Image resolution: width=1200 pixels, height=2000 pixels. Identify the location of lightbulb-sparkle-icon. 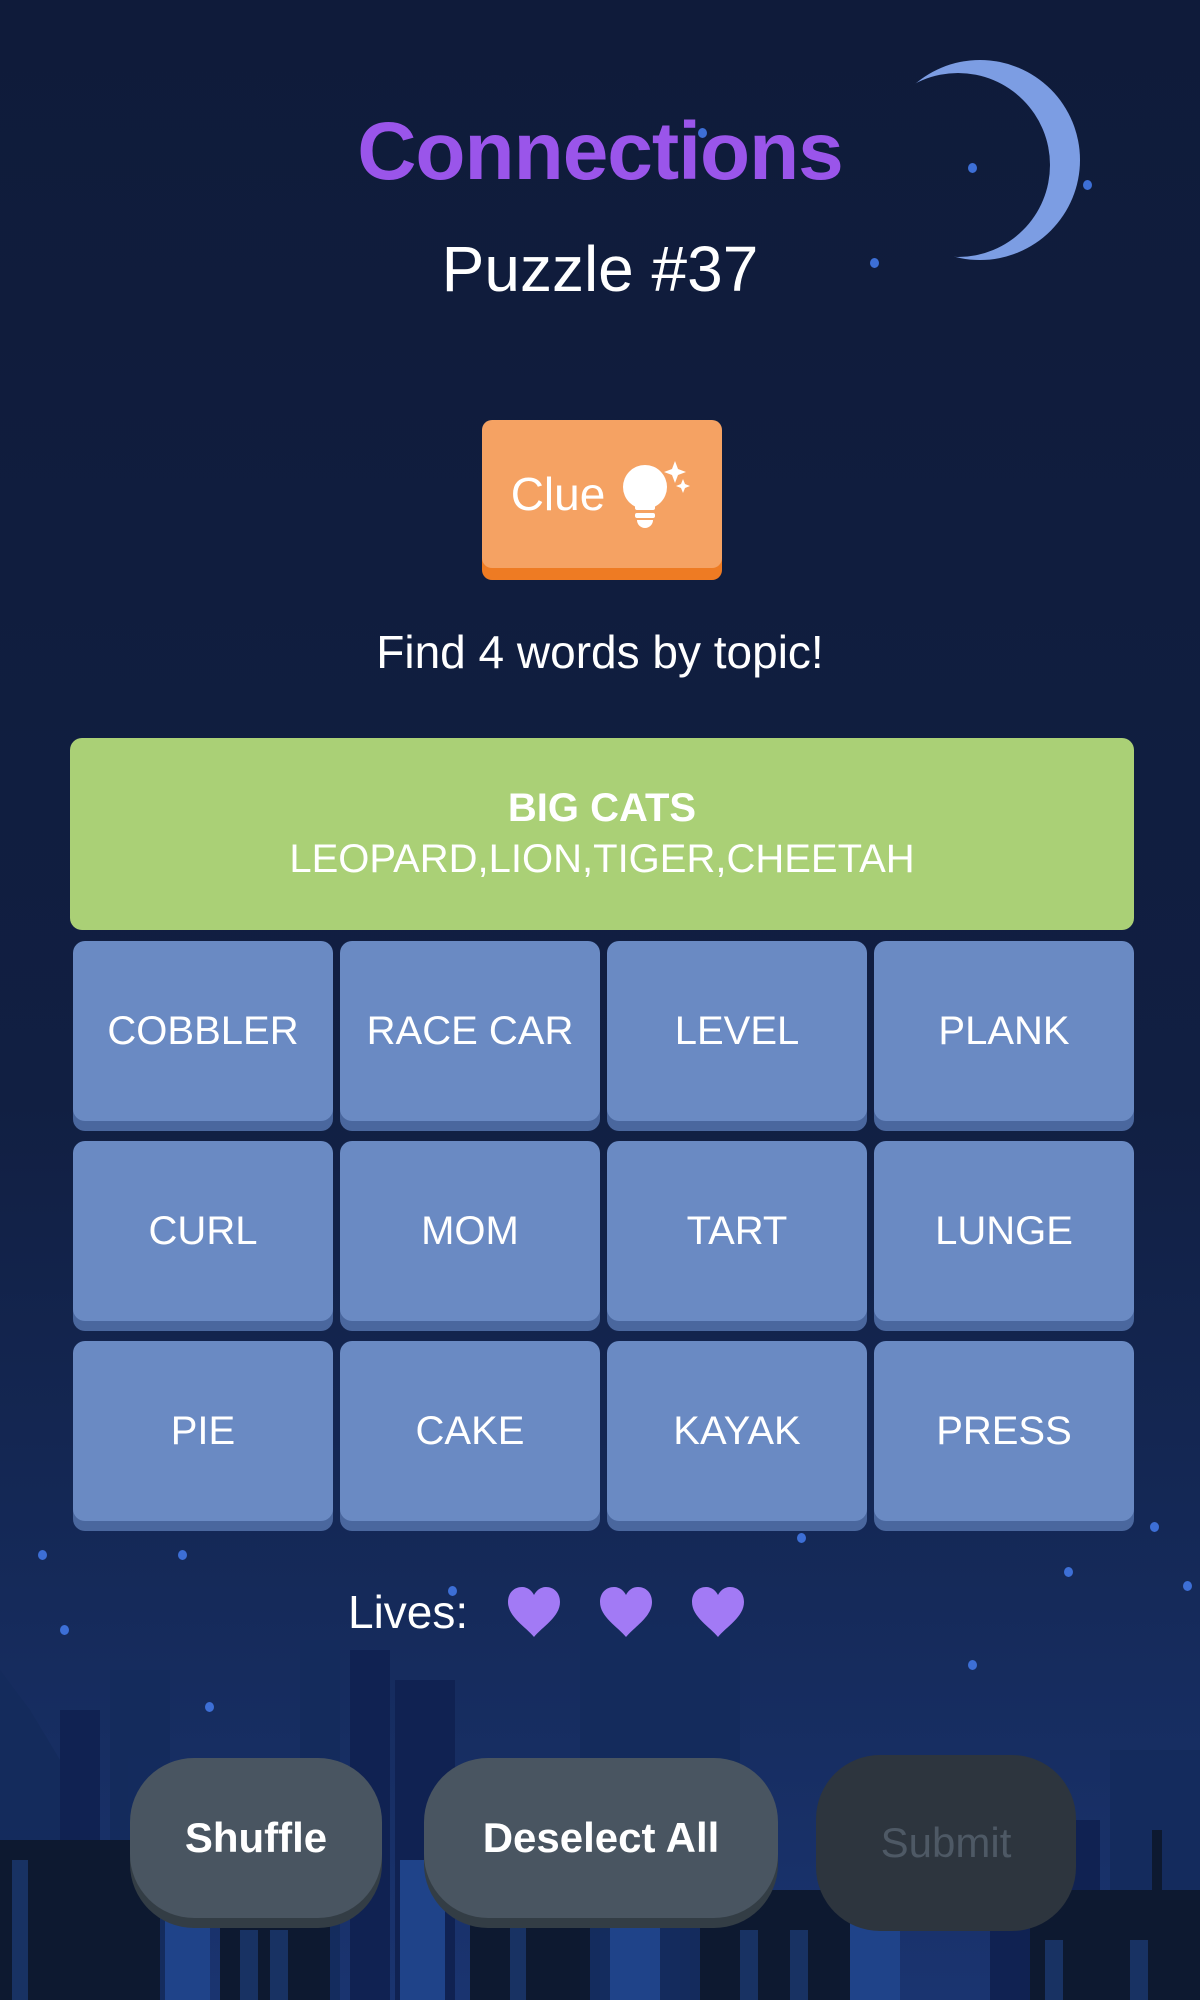
(657, 494).